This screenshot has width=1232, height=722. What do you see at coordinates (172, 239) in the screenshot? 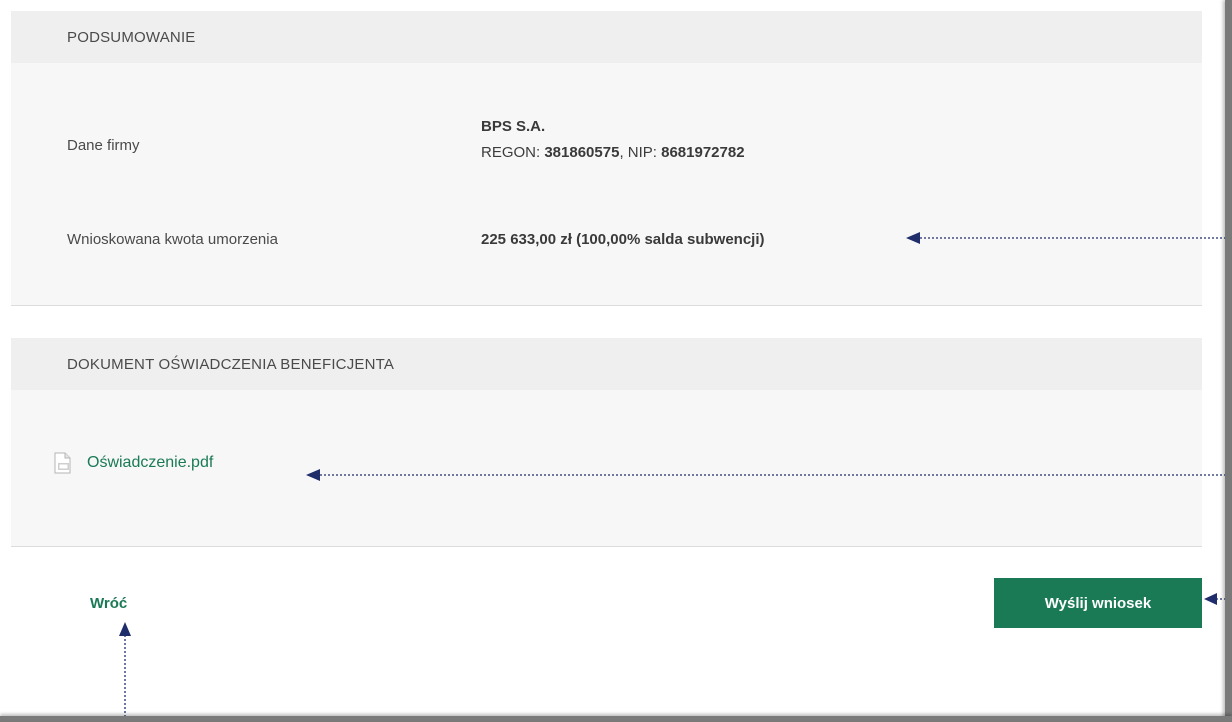
I see `amount-label: Wnioskowana kwota umorzenia` at bounding box center [172, 239].